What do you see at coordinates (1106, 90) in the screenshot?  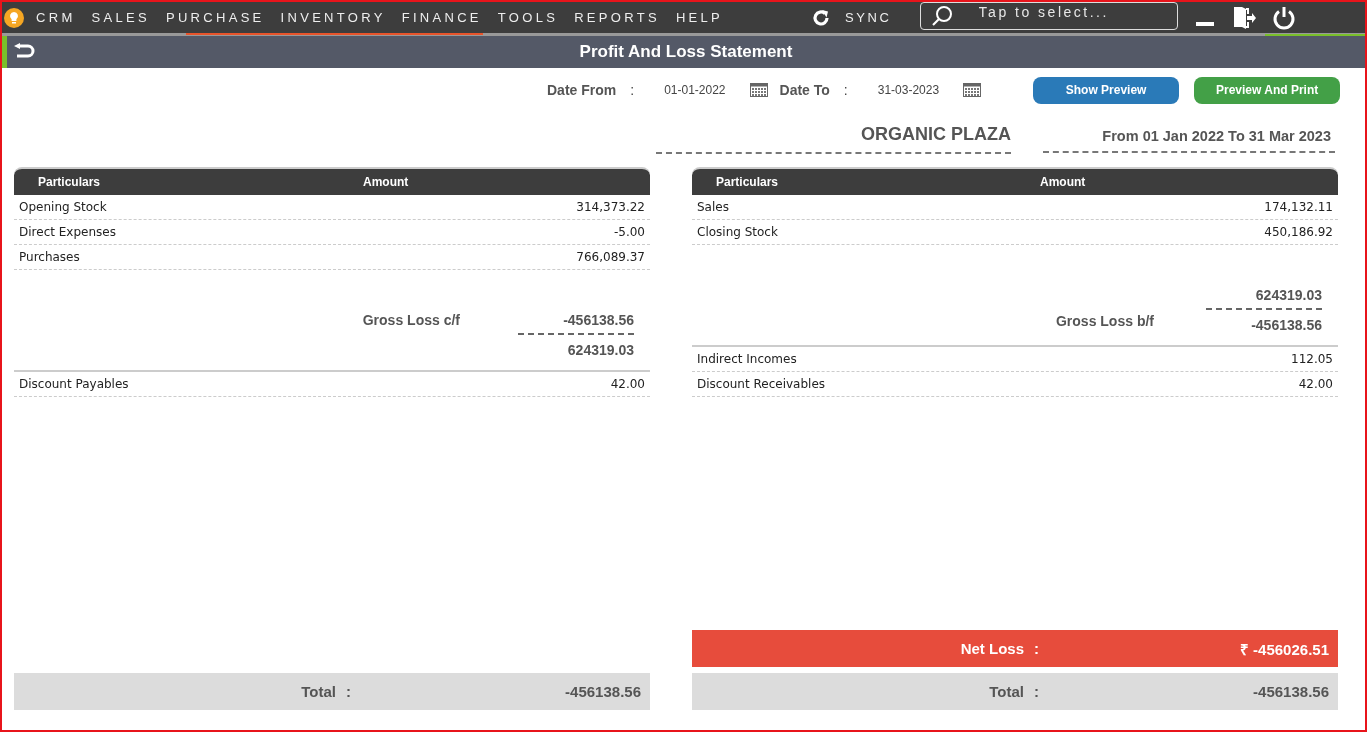 I see `show-preview-button: Show Preview` at bounding box center [1106, 90].